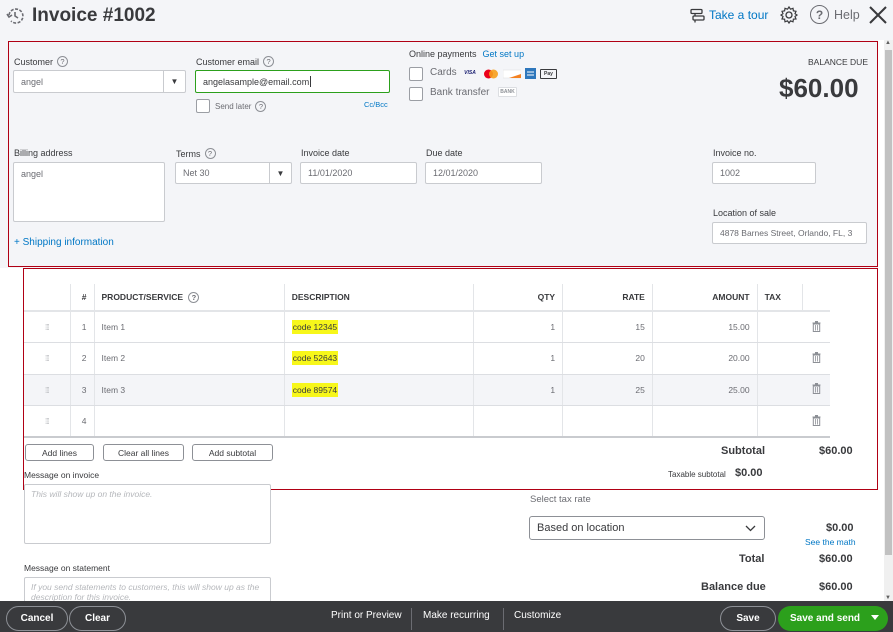 Image resolution: width=893 pixels, height=632 pixels. Describe the element at coordinates (512, 73) in the screenshot. I see `discover-icon` at that location.